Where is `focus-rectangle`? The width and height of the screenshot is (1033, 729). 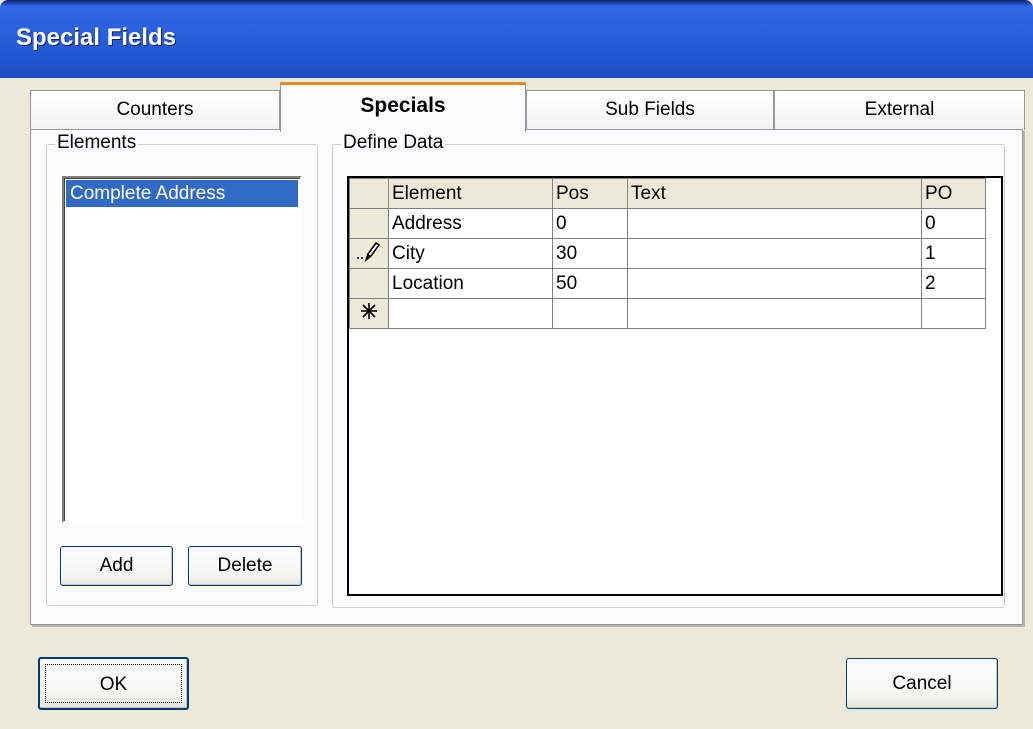 focus-rectangle is located at coordinates (113, 683).